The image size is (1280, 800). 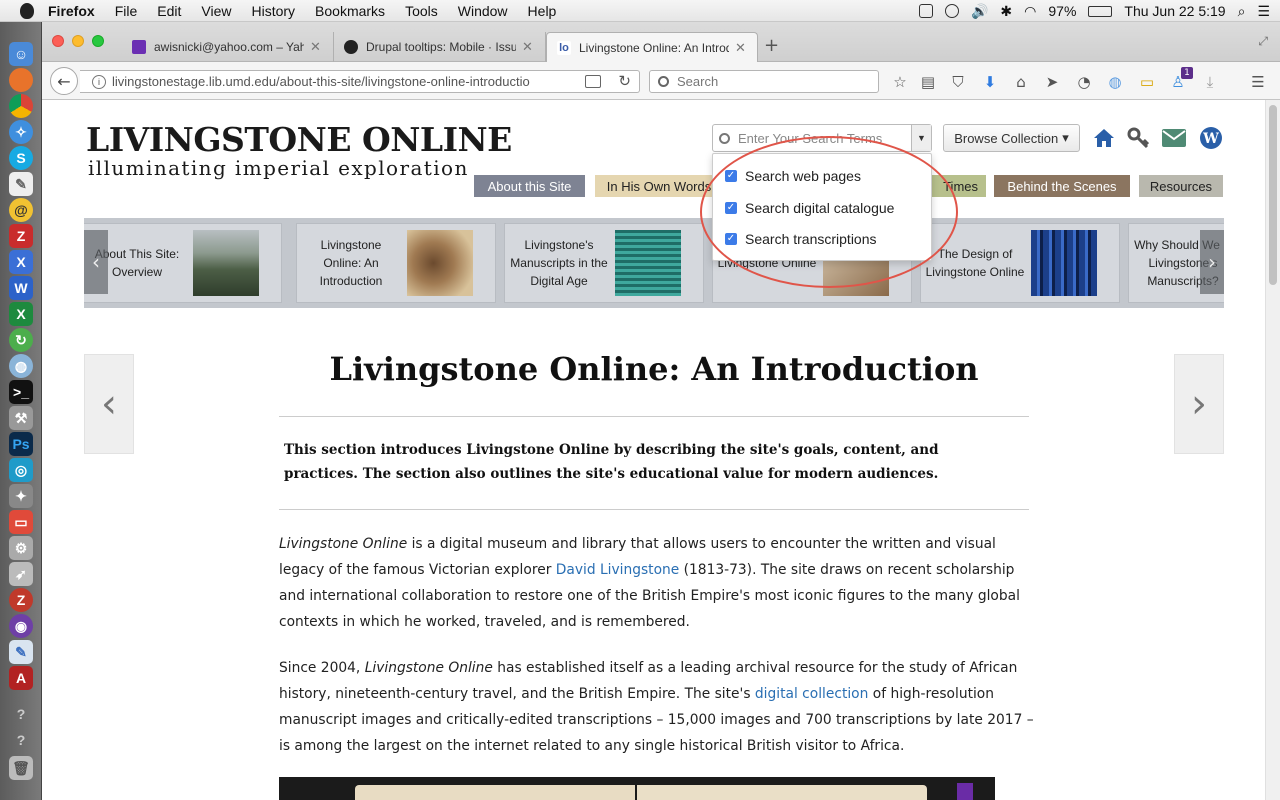 I want to click on acrobat-icon: A, so click(x=21, y=678).